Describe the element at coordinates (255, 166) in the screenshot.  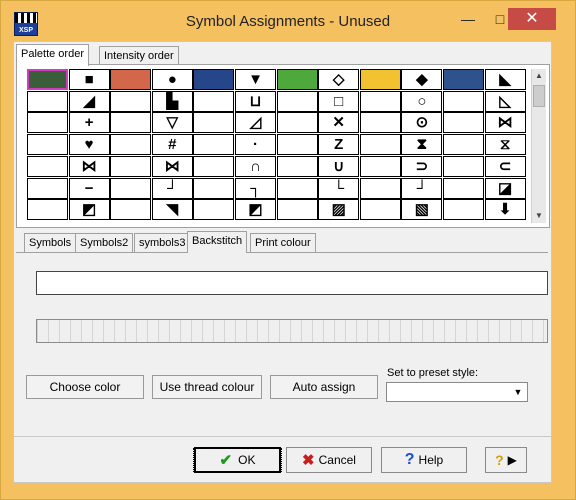
I see `symbol-cell: ∩` at that location.